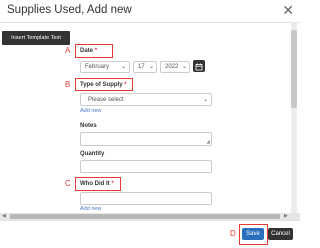 This screenshot has height=248, width=320. What do you see at coordinates (146, 166) in the screenshot?
I see `quantity-input` at bounding box center [146, 166].